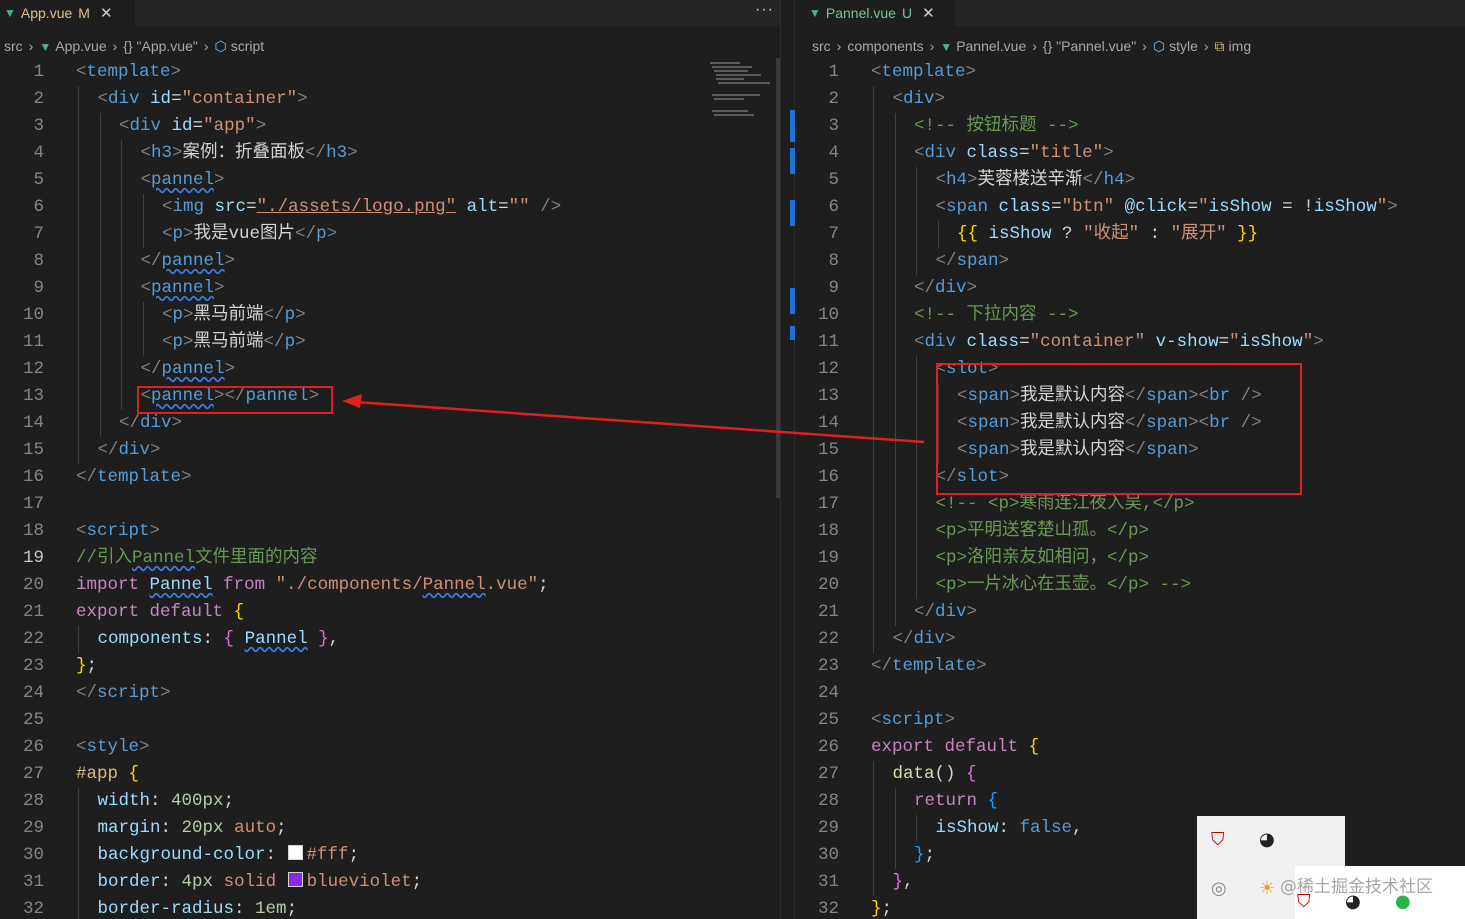 This screenshot has width=1465, height=919. What do you see at coordinates (1130, 126) in the screenshot?
I see `code-line: 3 <!-- 按钮标题 -->` at bounding box center [1130, 126].